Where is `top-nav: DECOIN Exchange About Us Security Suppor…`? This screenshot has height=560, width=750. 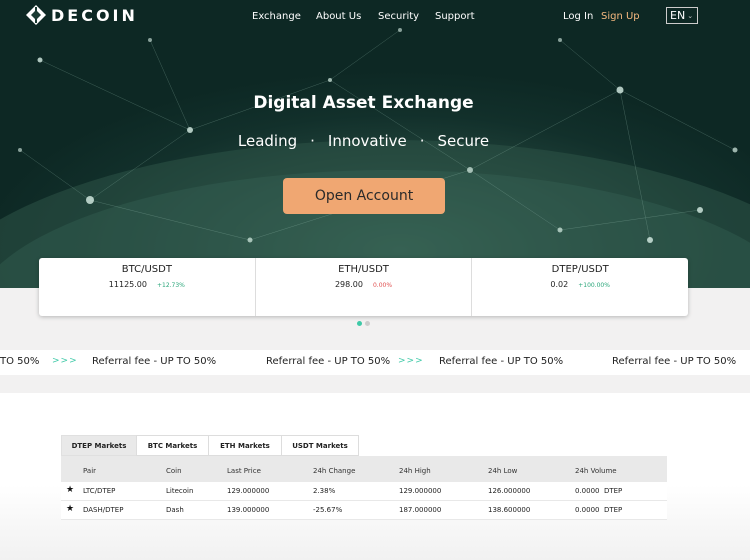
top-nav: DECOIN Exchange About Us Security Suppor… is located at coordinates (375, 17).